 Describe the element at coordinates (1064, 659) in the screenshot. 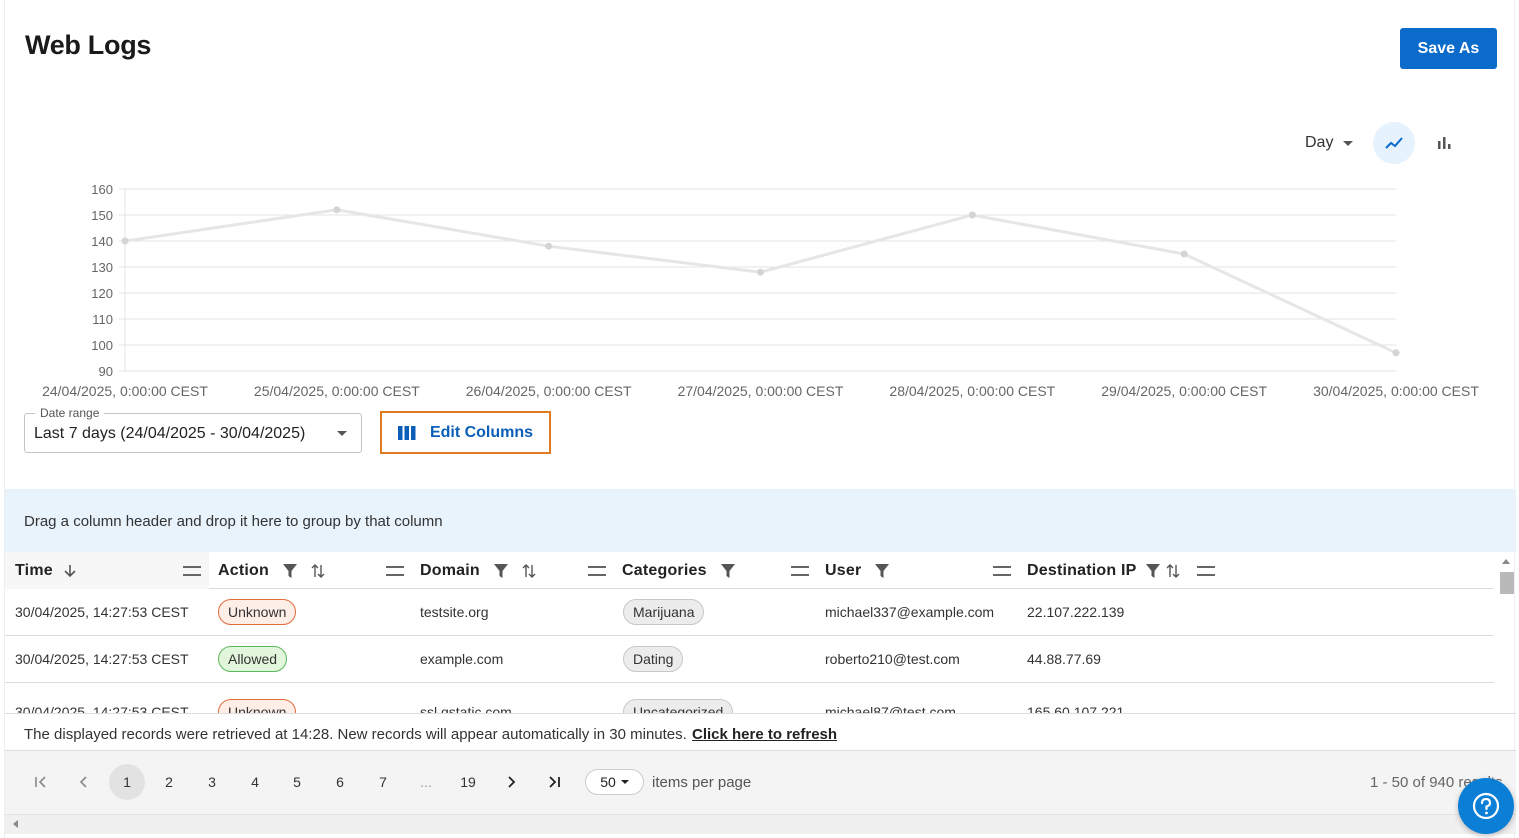

I see `cell-destination-ip: 44.88.77.69` at that location.